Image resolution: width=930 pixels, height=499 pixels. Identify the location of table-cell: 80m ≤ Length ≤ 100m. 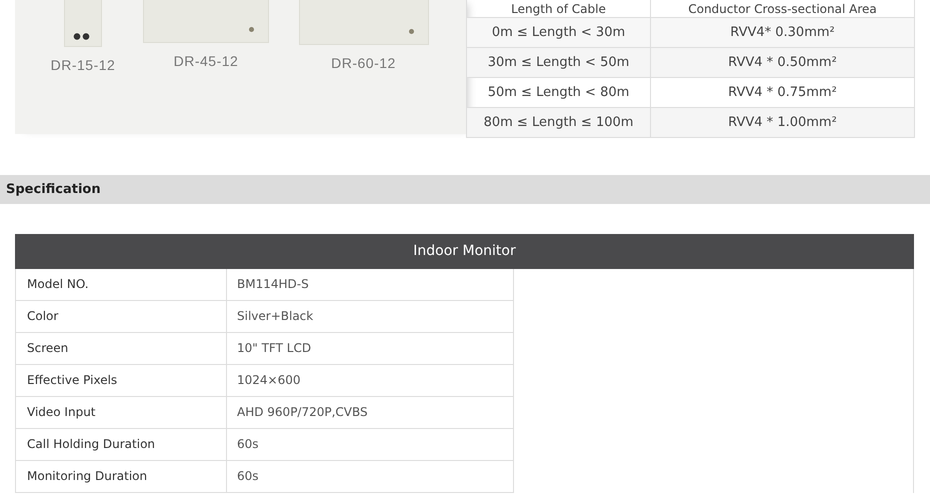
(558, 123).